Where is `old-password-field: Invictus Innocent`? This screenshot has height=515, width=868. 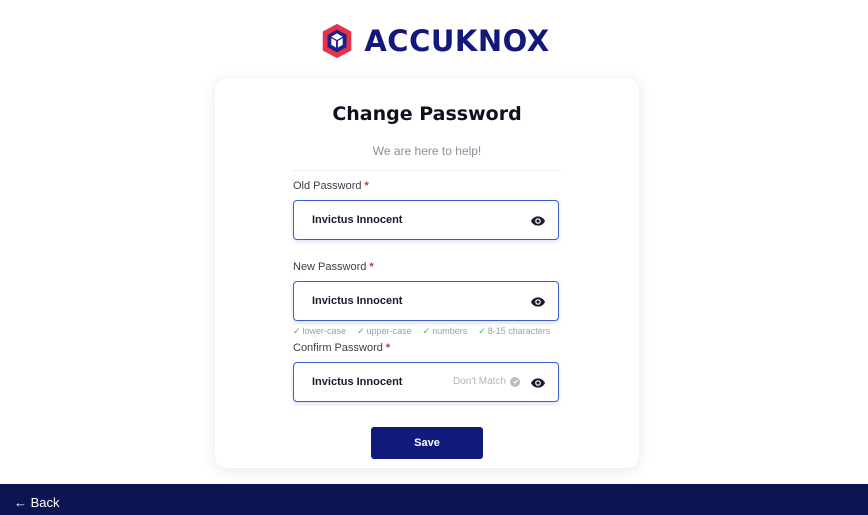
old-password-field: Invictus Innocent is located at coordinates (426, 220).